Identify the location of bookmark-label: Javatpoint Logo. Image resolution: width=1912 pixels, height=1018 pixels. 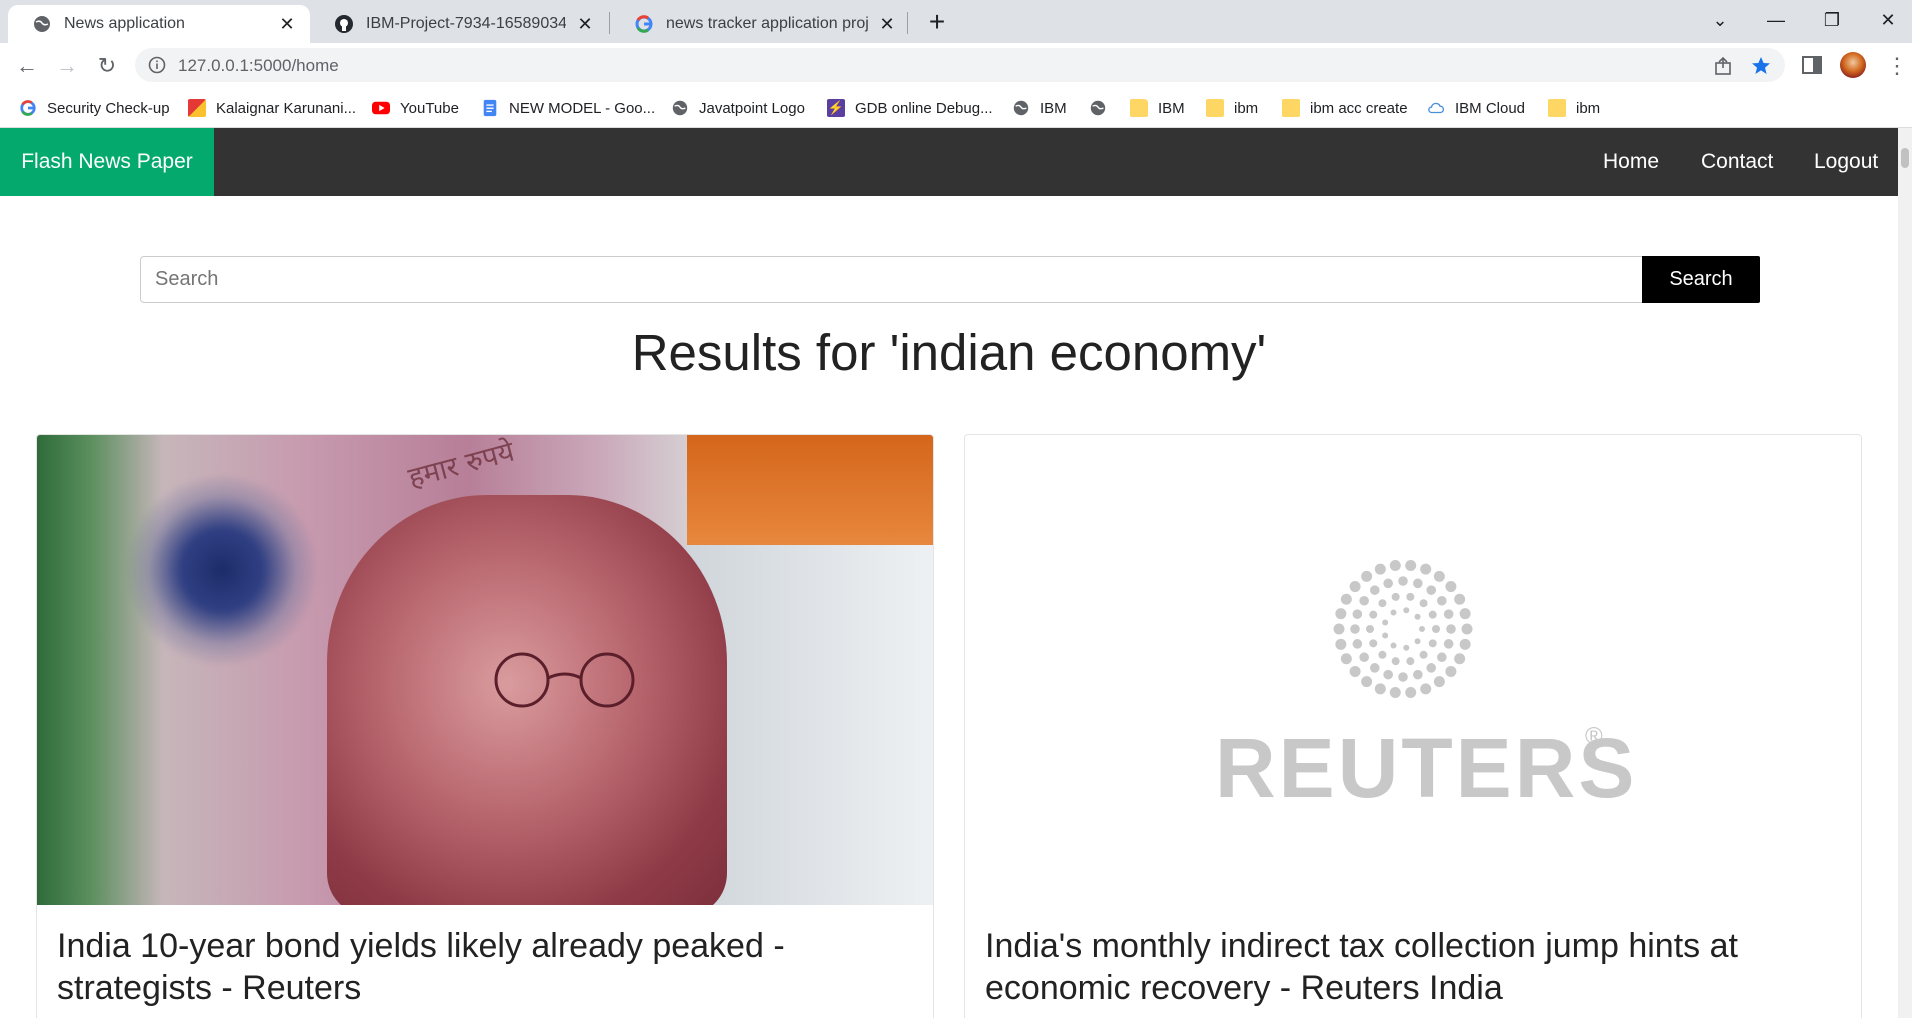
(752, 108).